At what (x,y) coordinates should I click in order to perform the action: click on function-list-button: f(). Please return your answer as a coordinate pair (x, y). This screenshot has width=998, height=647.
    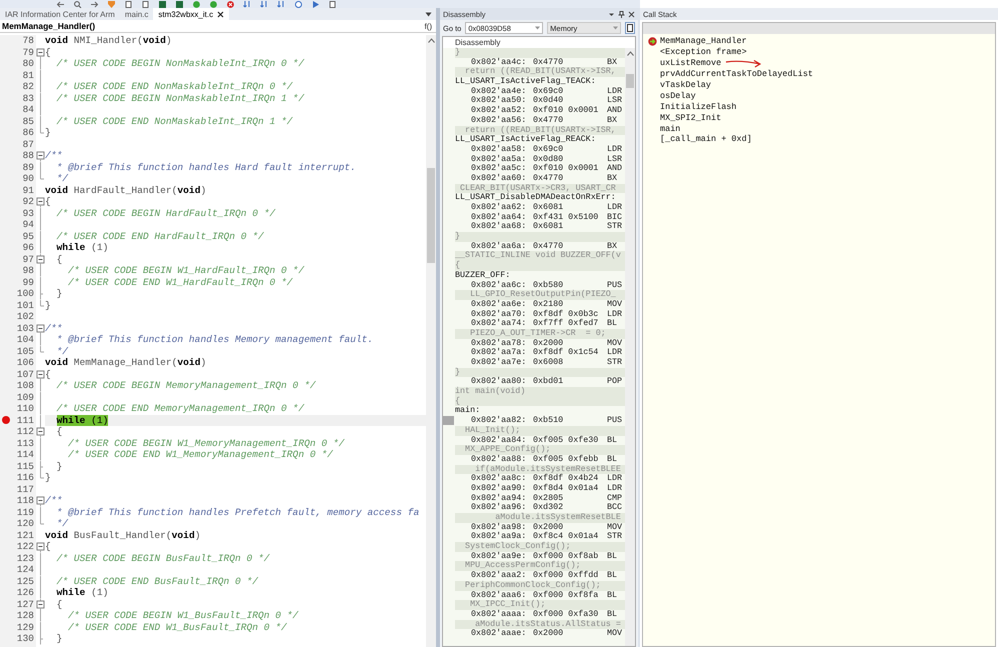
    Looking at the image, I should click on (428, 26).